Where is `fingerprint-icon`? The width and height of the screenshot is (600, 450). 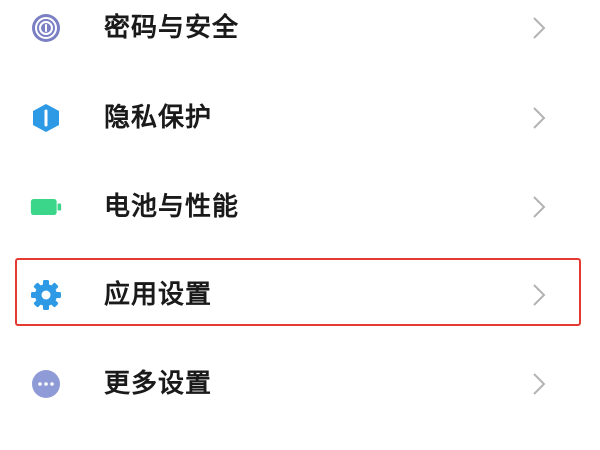
fingerprint-icon is located at coordinates (46, 28).